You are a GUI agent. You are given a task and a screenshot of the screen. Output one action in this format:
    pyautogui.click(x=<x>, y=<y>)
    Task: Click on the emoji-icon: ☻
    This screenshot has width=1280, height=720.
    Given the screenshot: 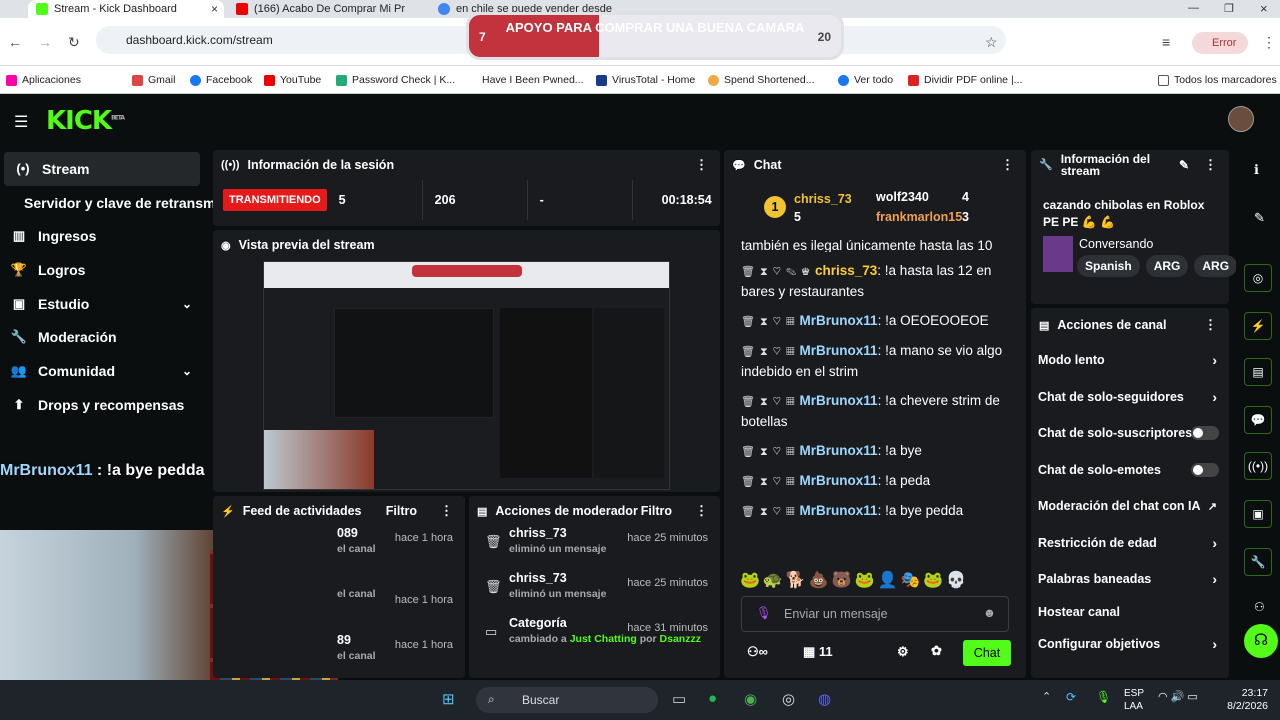 What is the action you would take?
    pyautogui.click(x=989, y=613)
    